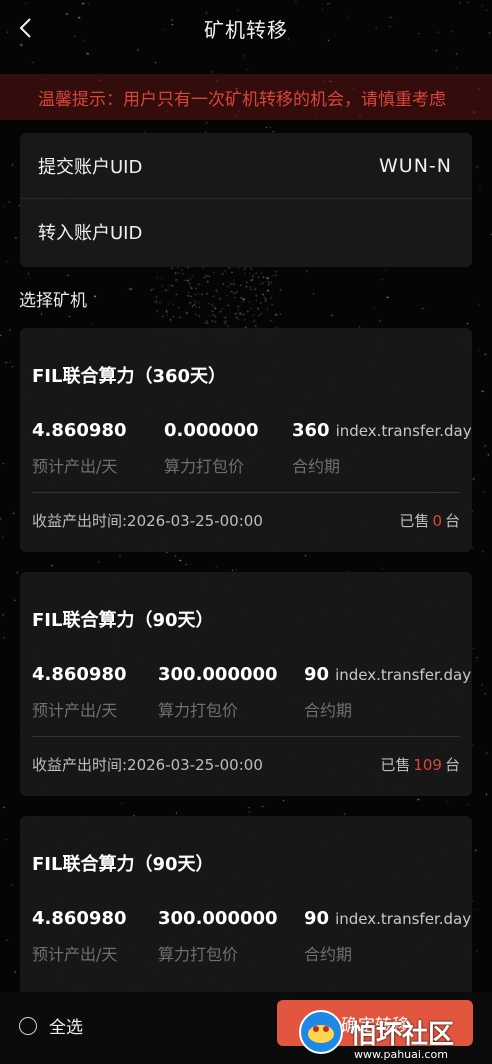 The height and width of the screenshot is (1064, 492). What do you see at coordinates (66, 1028) in the screenshot?
I see `select-all-label: 全选` at bounding box center [66, 1028].